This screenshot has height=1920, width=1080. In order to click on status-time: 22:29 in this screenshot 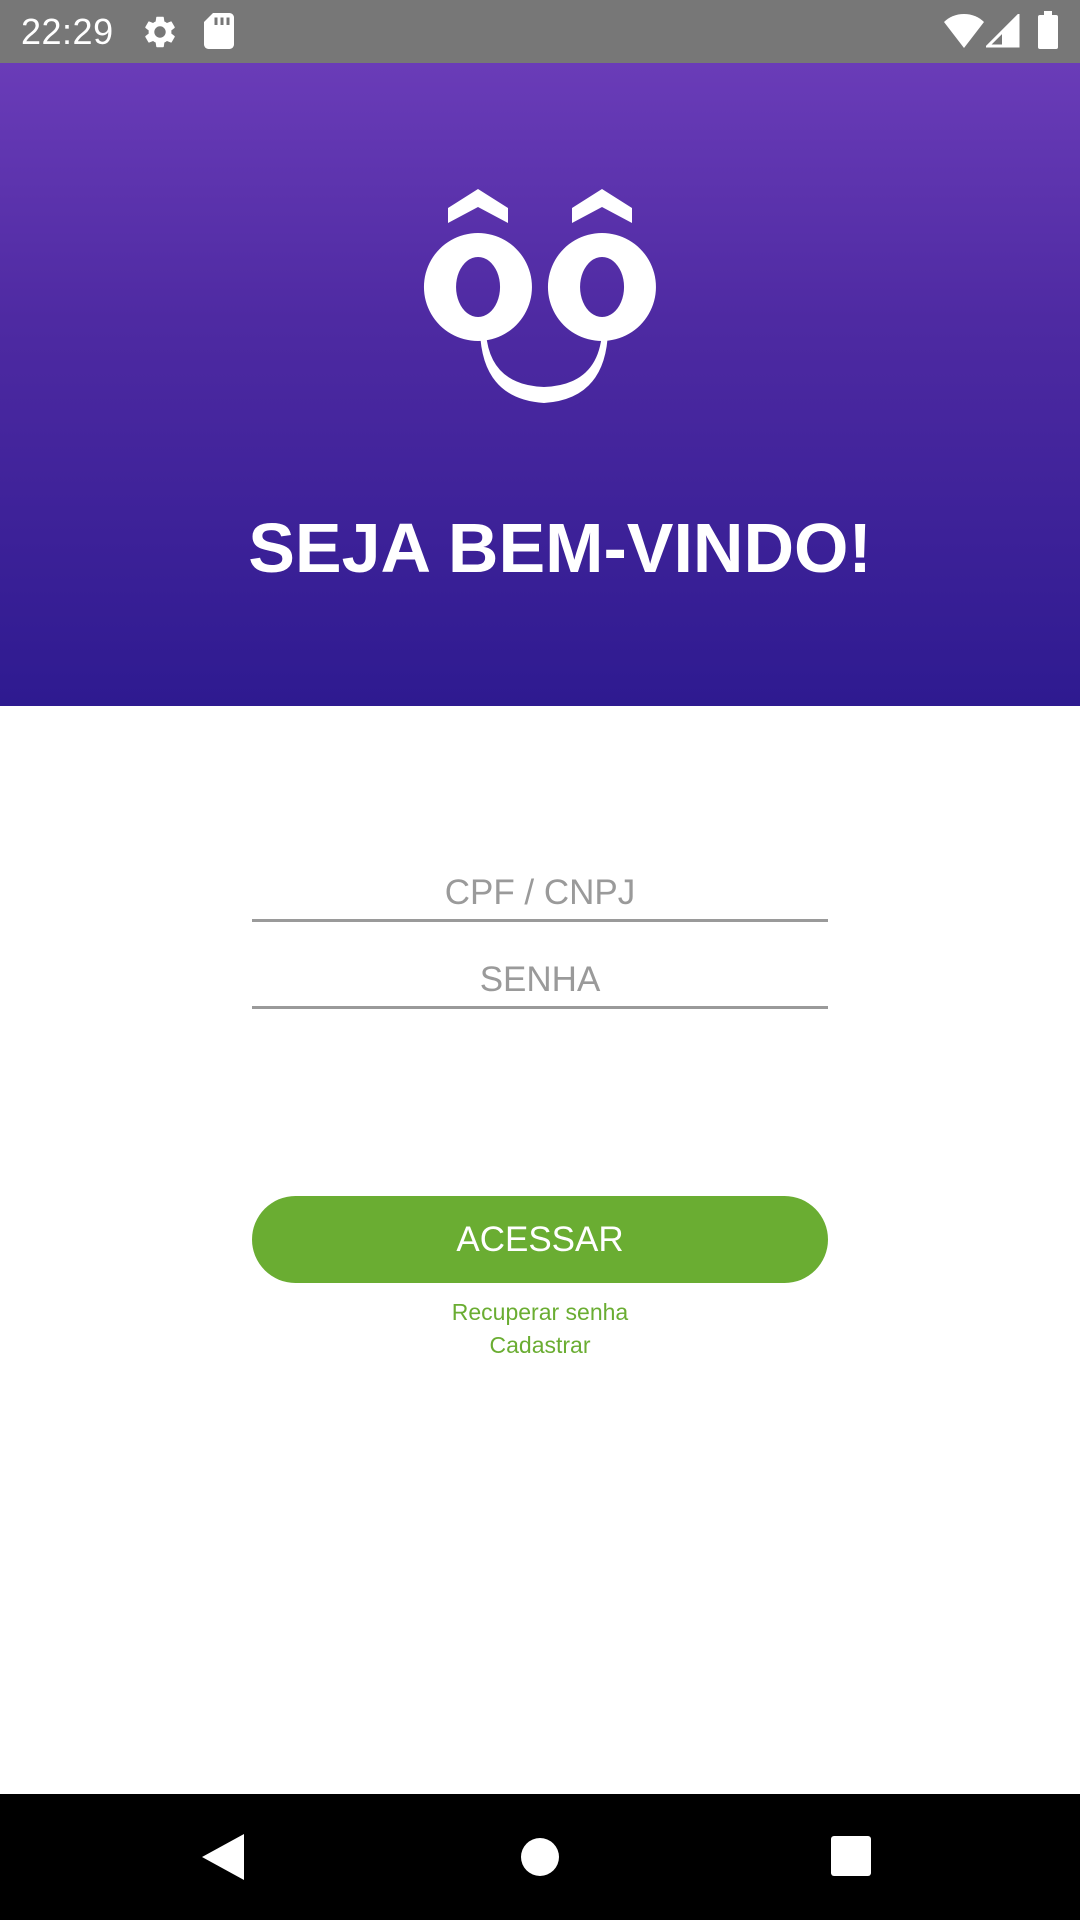, I will do `click(67, 31)`.